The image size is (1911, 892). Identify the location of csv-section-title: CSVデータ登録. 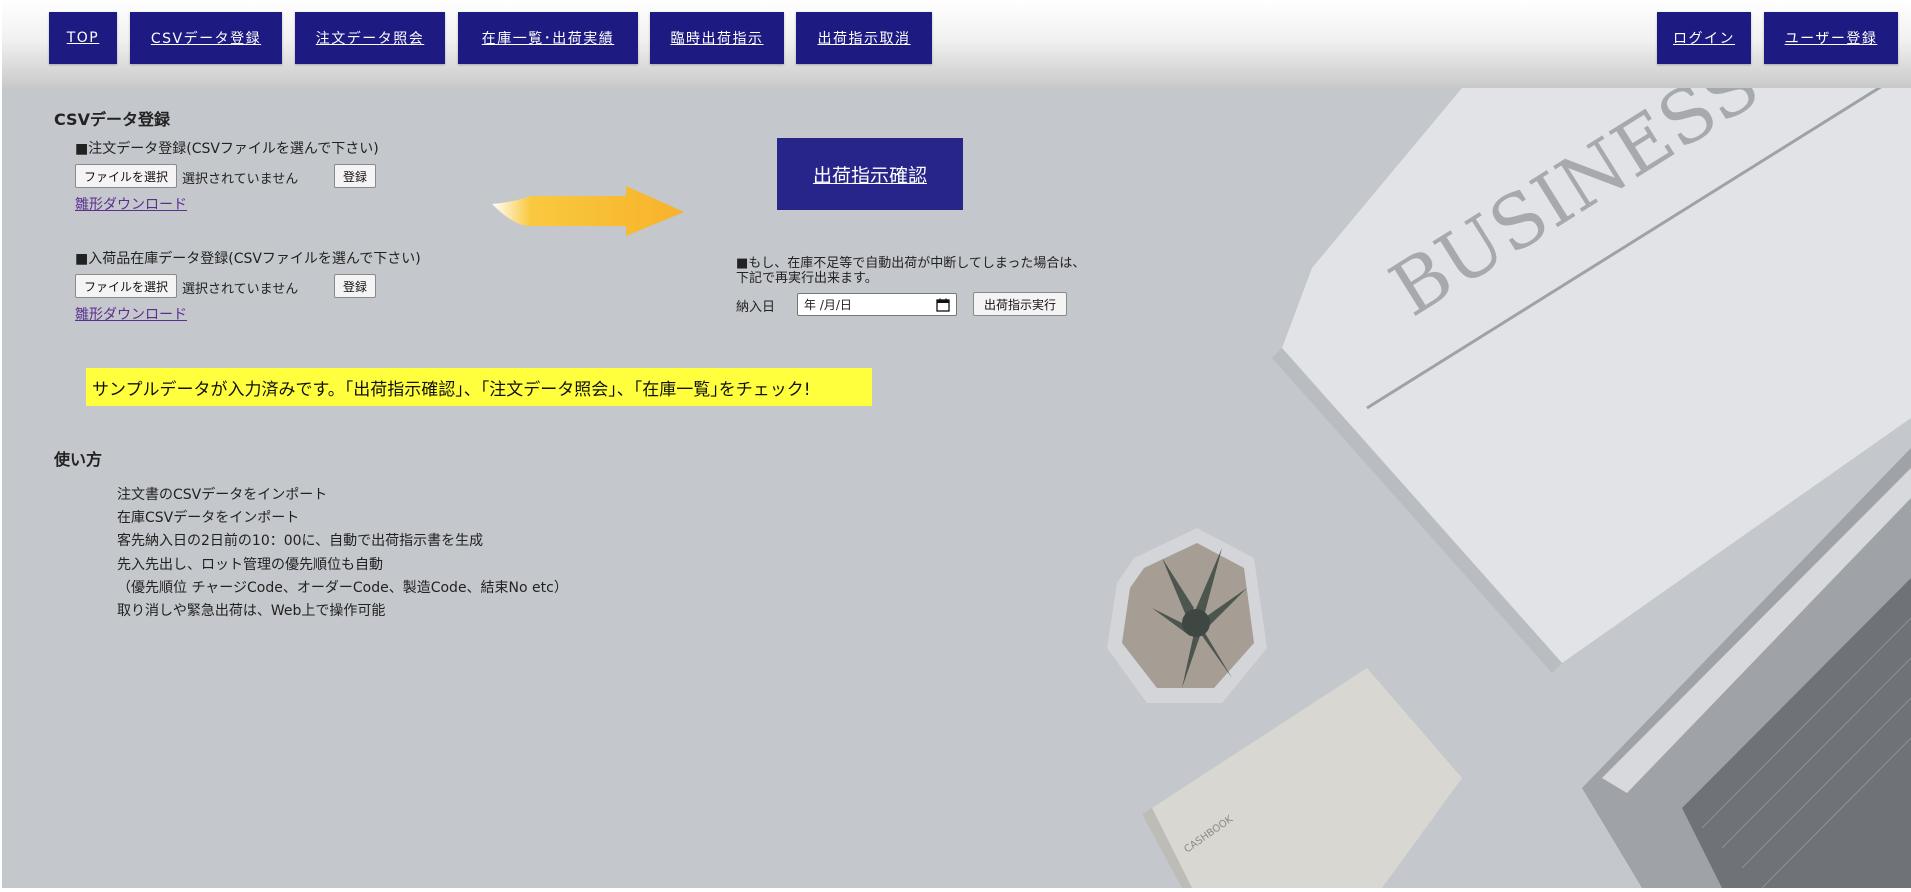
(112, 119).